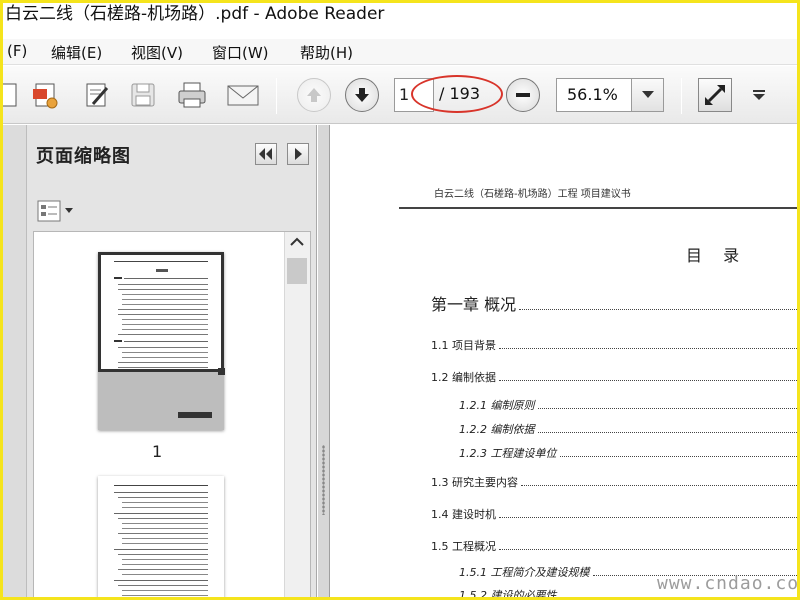 The image size is (800, 600). Describe the element at coordinates (628, 405) in the screenshot. I see `toc-entry: 1.2.1 编制原则` at that location.